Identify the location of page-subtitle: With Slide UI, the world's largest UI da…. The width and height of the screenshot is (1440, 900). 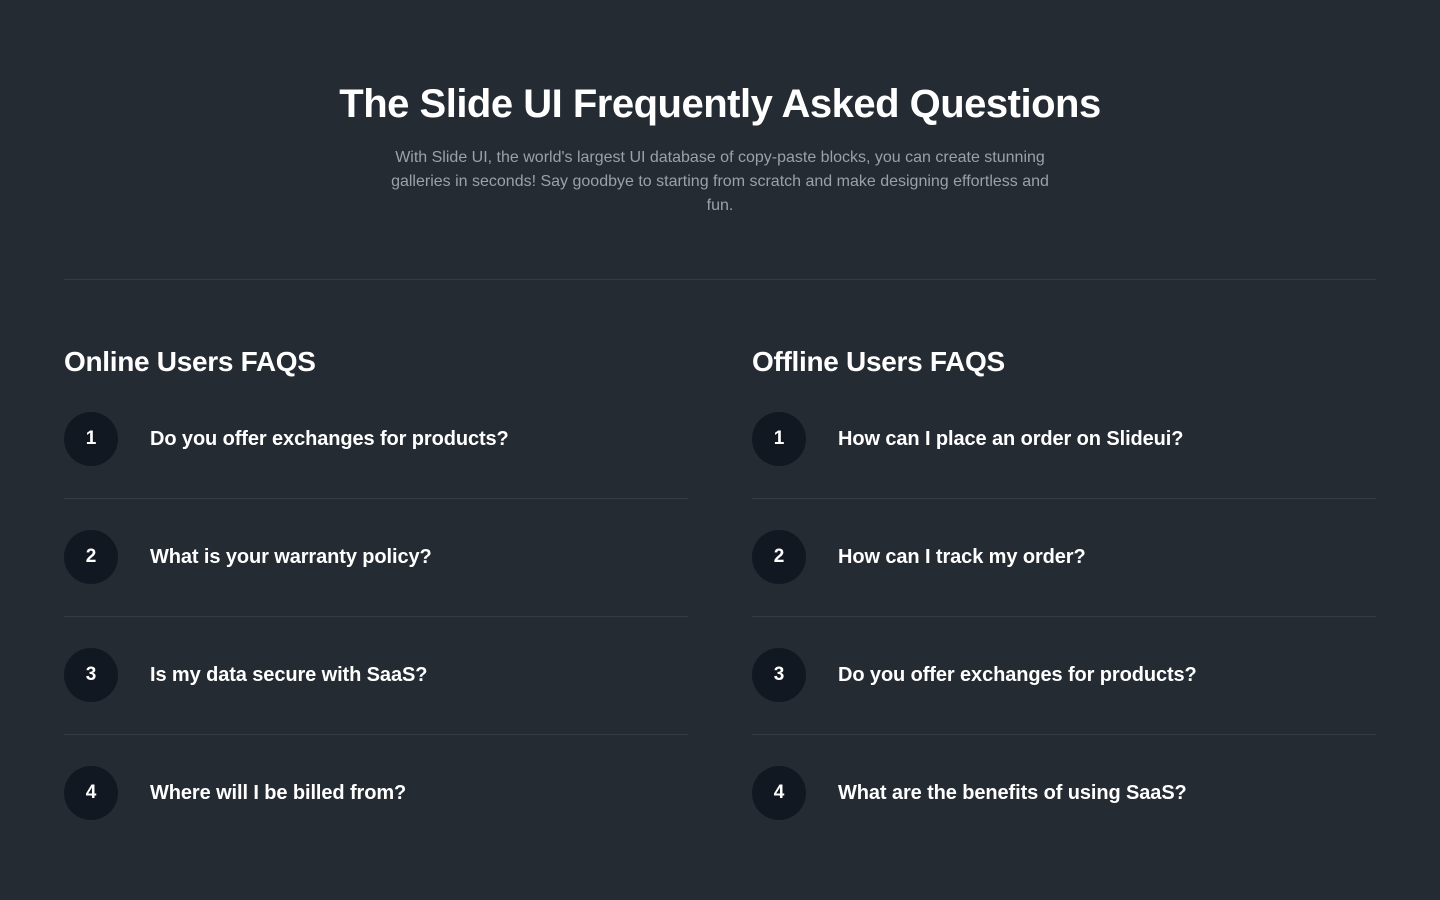
(720, 181).